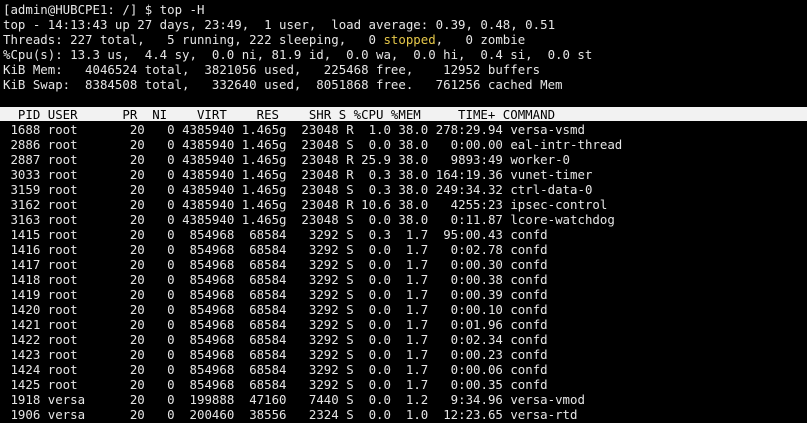 The width and height of the screenshot is (807, 423). What do you see at coordinates (25, 279) in the screenshot?
I see `cell-pid: 1418` at bounding box center [25, 279].